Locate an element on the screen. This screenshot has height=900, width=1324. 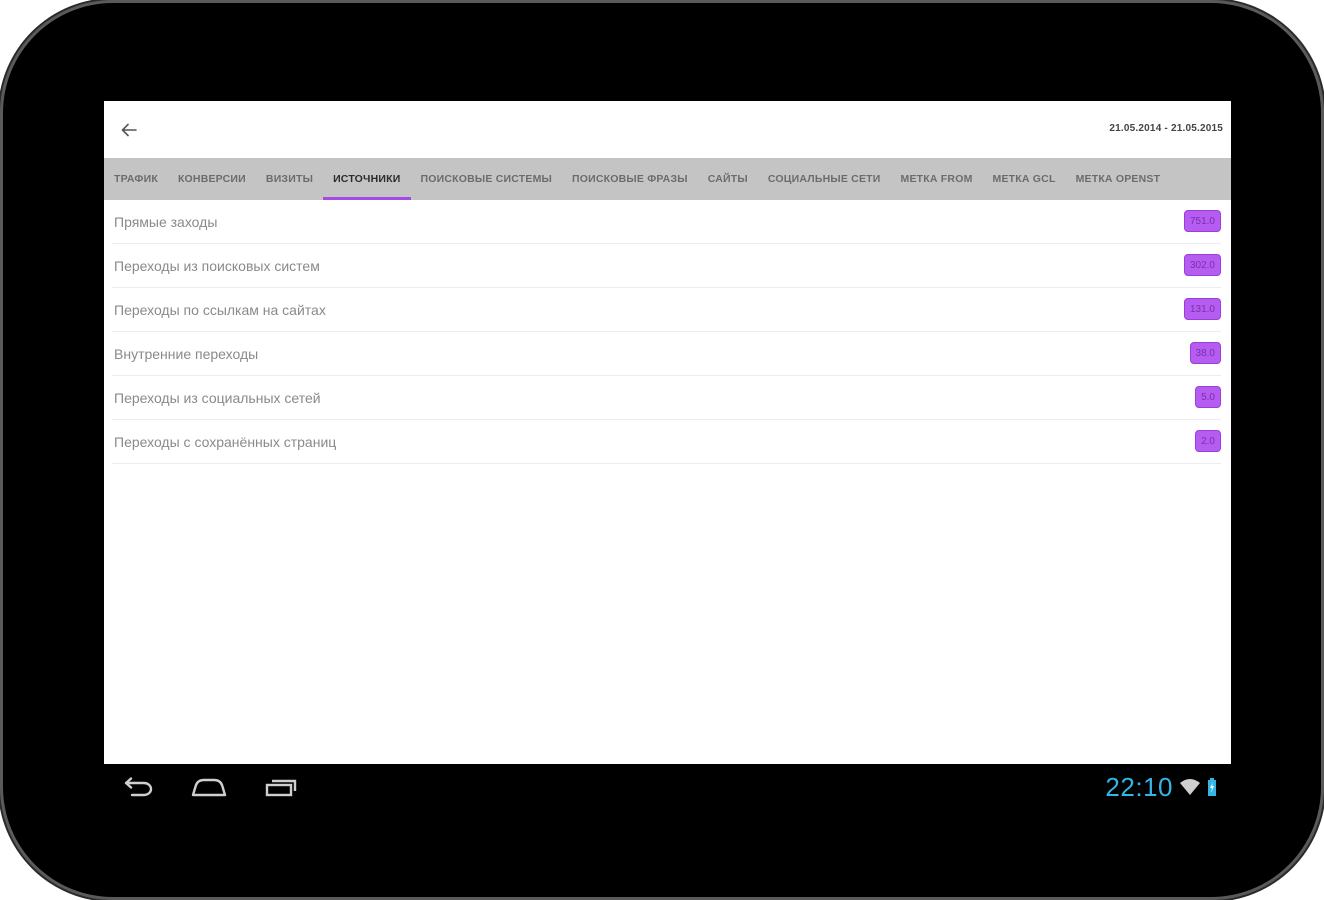
system-nav-bar: 22:10 is located at coordinates (667, 787).